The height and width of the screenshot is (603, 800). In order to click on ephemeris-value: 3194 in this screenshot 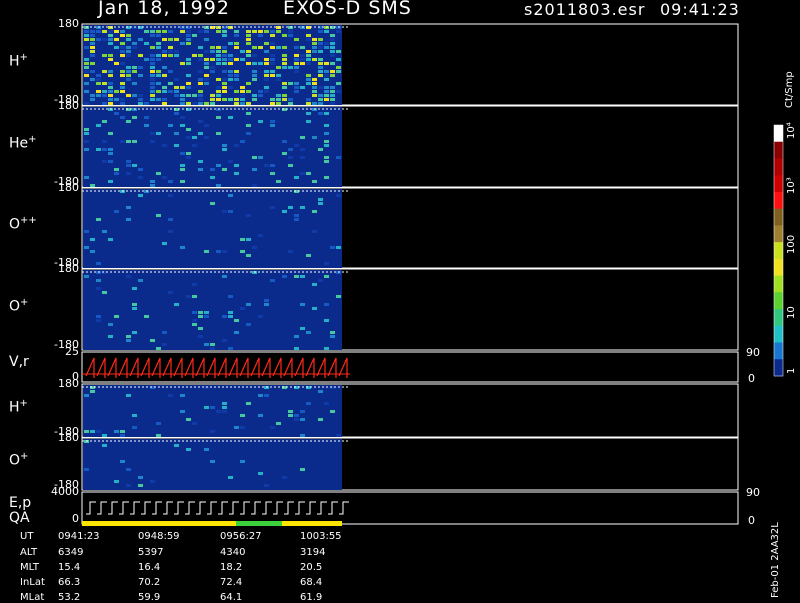, I will do `click(313, 552)`.